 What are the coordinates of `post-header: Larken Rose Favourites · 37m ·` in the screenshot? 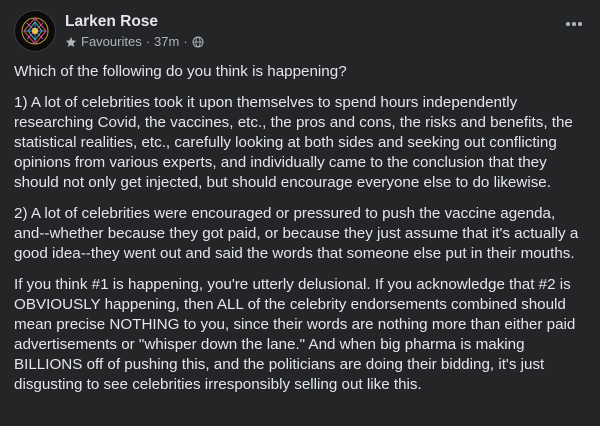 It's located at (109, 31).